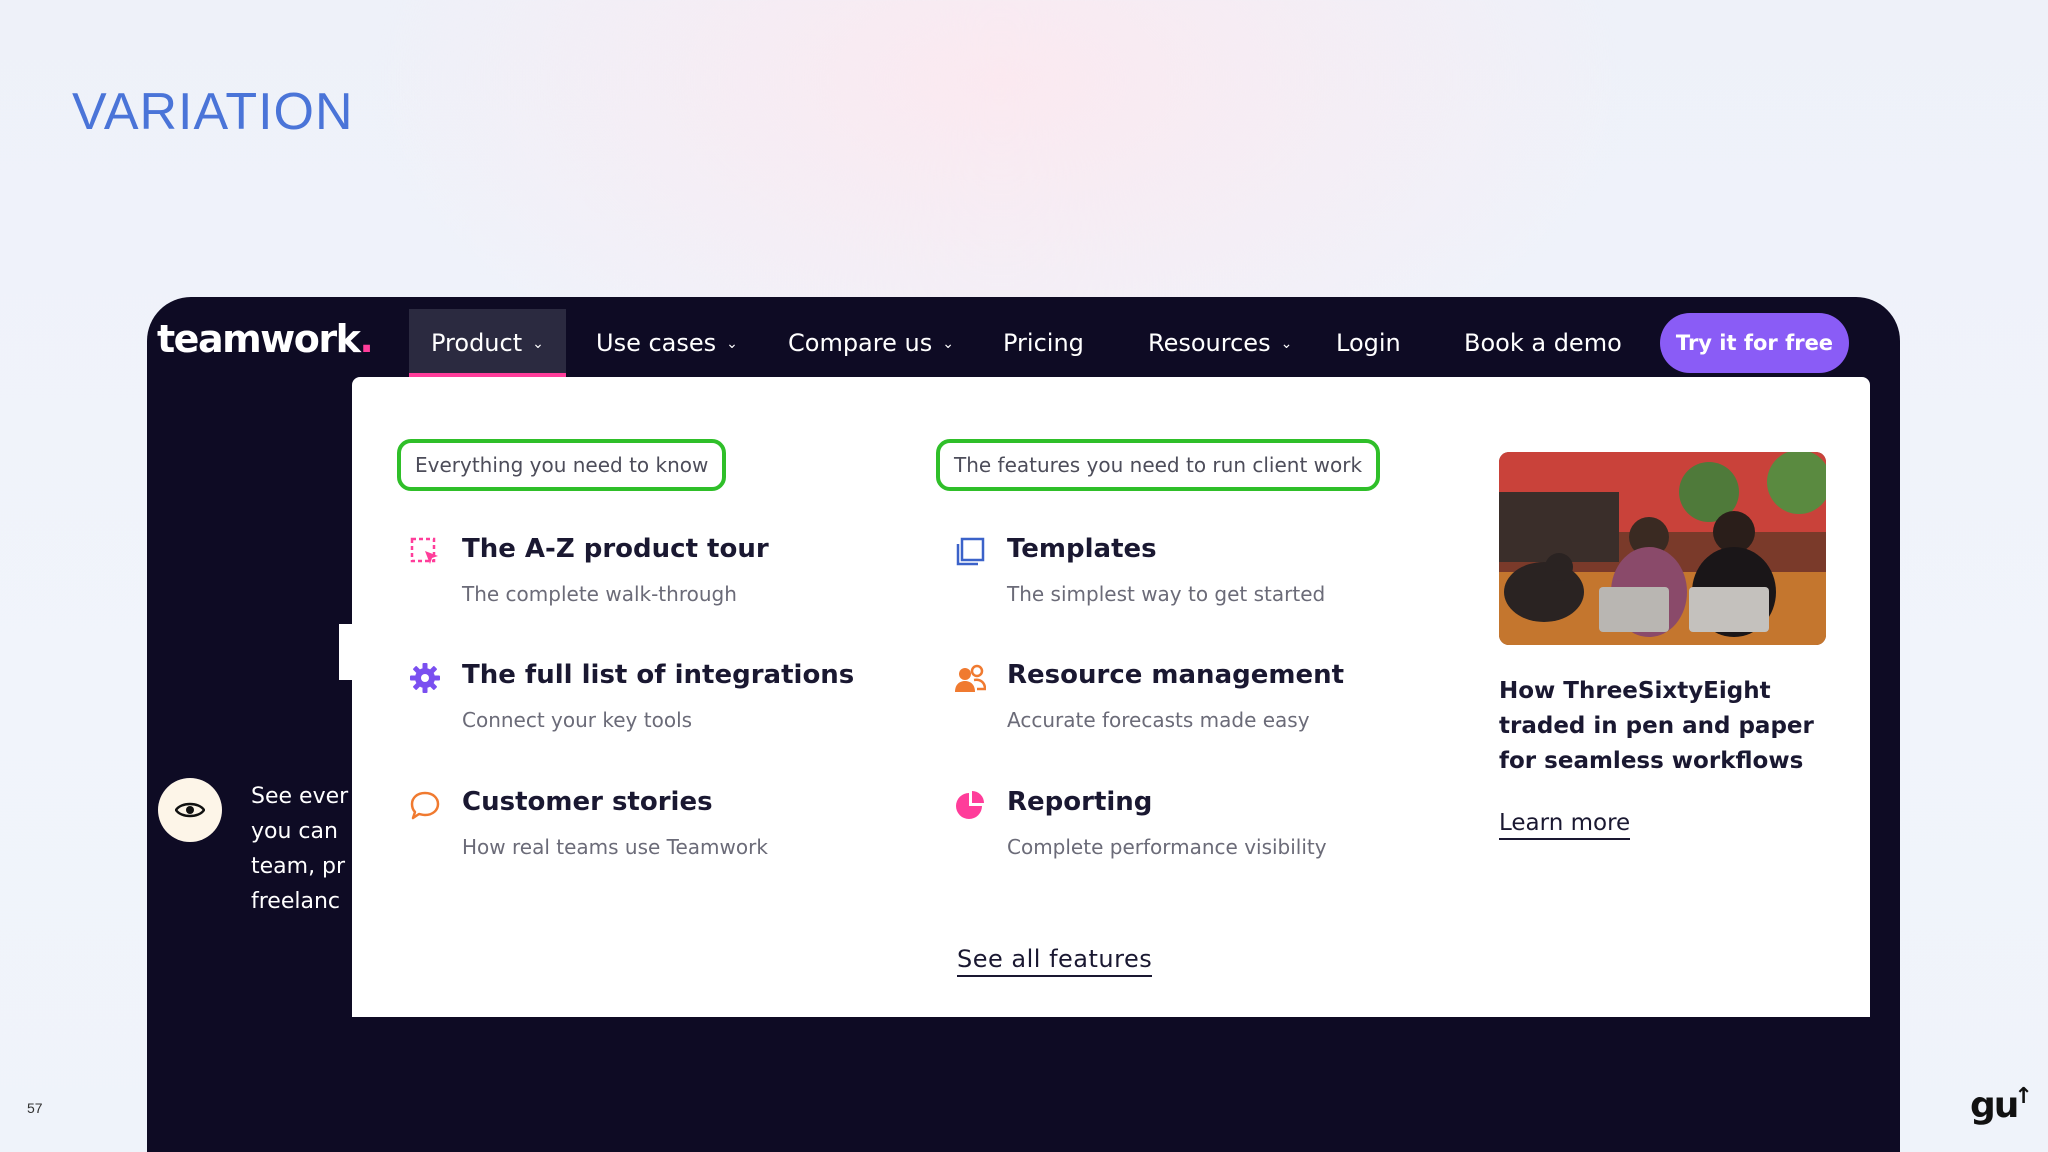  Describe the element at coordinates (577, 720) in the screenshot. I see `menu-item-subtitle: Connect your key tools` at that location.